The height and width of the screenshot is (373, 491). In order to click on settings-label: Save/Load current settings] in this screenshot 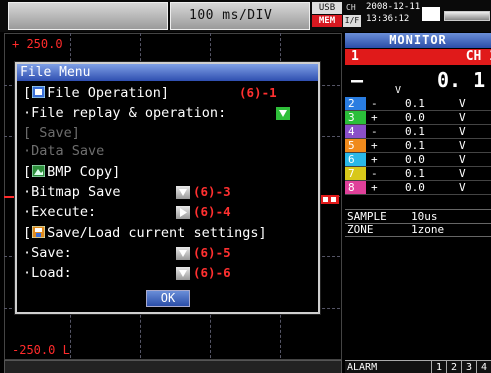, I will do `click(157, 233)`.